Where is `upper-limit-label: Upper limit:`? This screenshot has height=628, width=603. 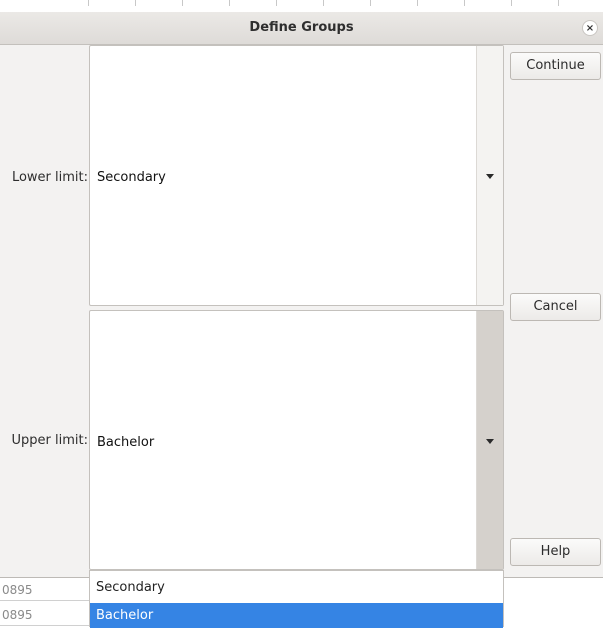
upper-limit-label: Upper limit: is located at coordinates (49, 440).